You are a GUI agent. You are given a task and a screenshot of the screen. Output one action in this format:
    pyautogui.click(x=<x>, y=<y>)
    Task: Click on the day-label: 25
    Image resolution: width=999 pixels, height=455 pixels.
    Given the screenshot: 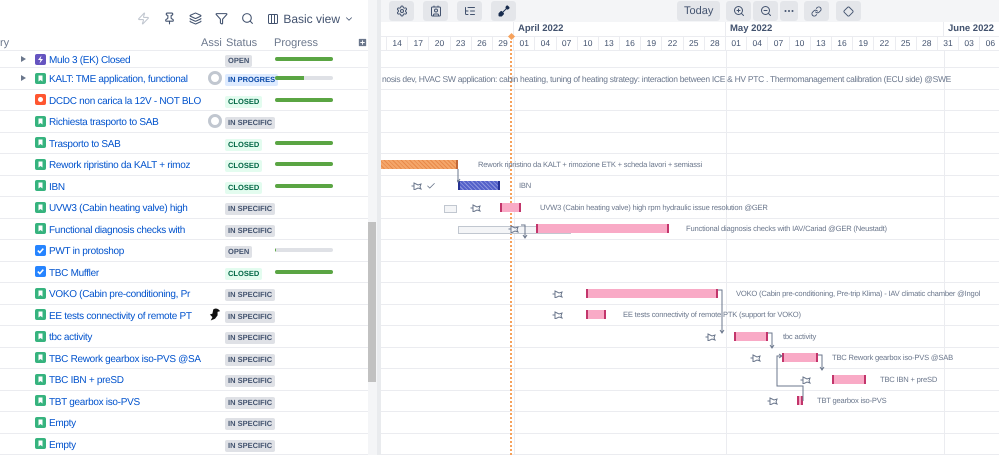 What is the action you would take?
    pyautogui.click(x=905, y=43)
    